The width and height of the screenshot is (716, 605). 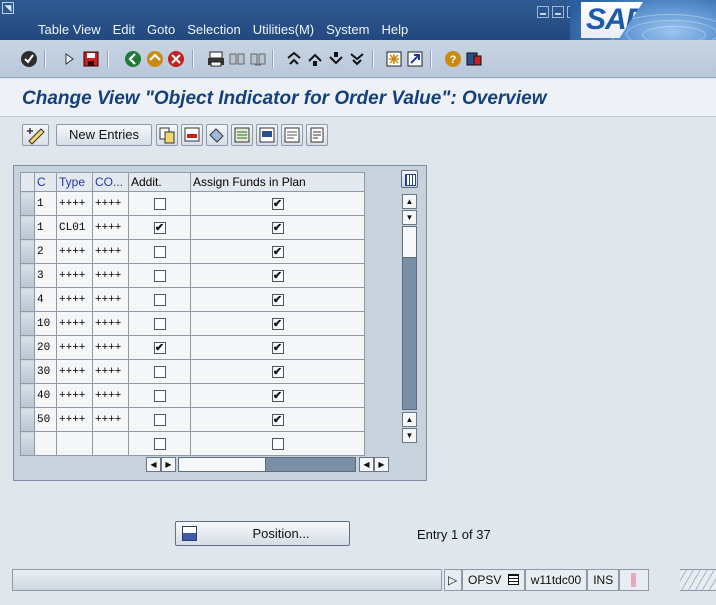 What do you see at coordinates (69, 59) in the screenshot?
I see `command-field-arrow-icon` at bounding box center [69, 59].